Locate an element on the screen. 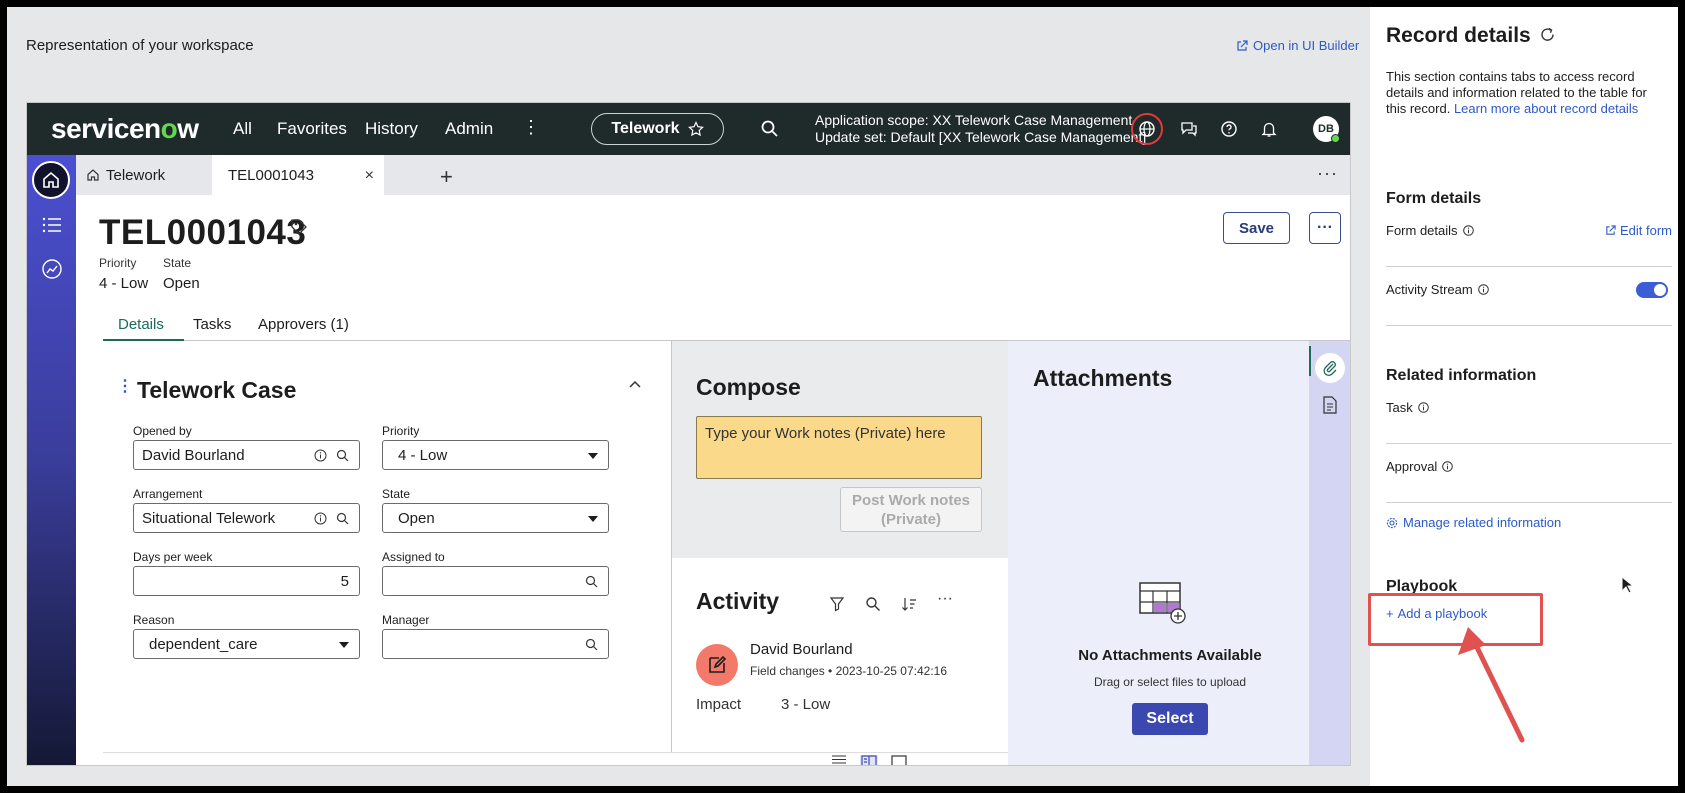 The width and height of the screenshot is (1685, 793). tab-label: TEL0001043 is located at coordinates (271, 175).